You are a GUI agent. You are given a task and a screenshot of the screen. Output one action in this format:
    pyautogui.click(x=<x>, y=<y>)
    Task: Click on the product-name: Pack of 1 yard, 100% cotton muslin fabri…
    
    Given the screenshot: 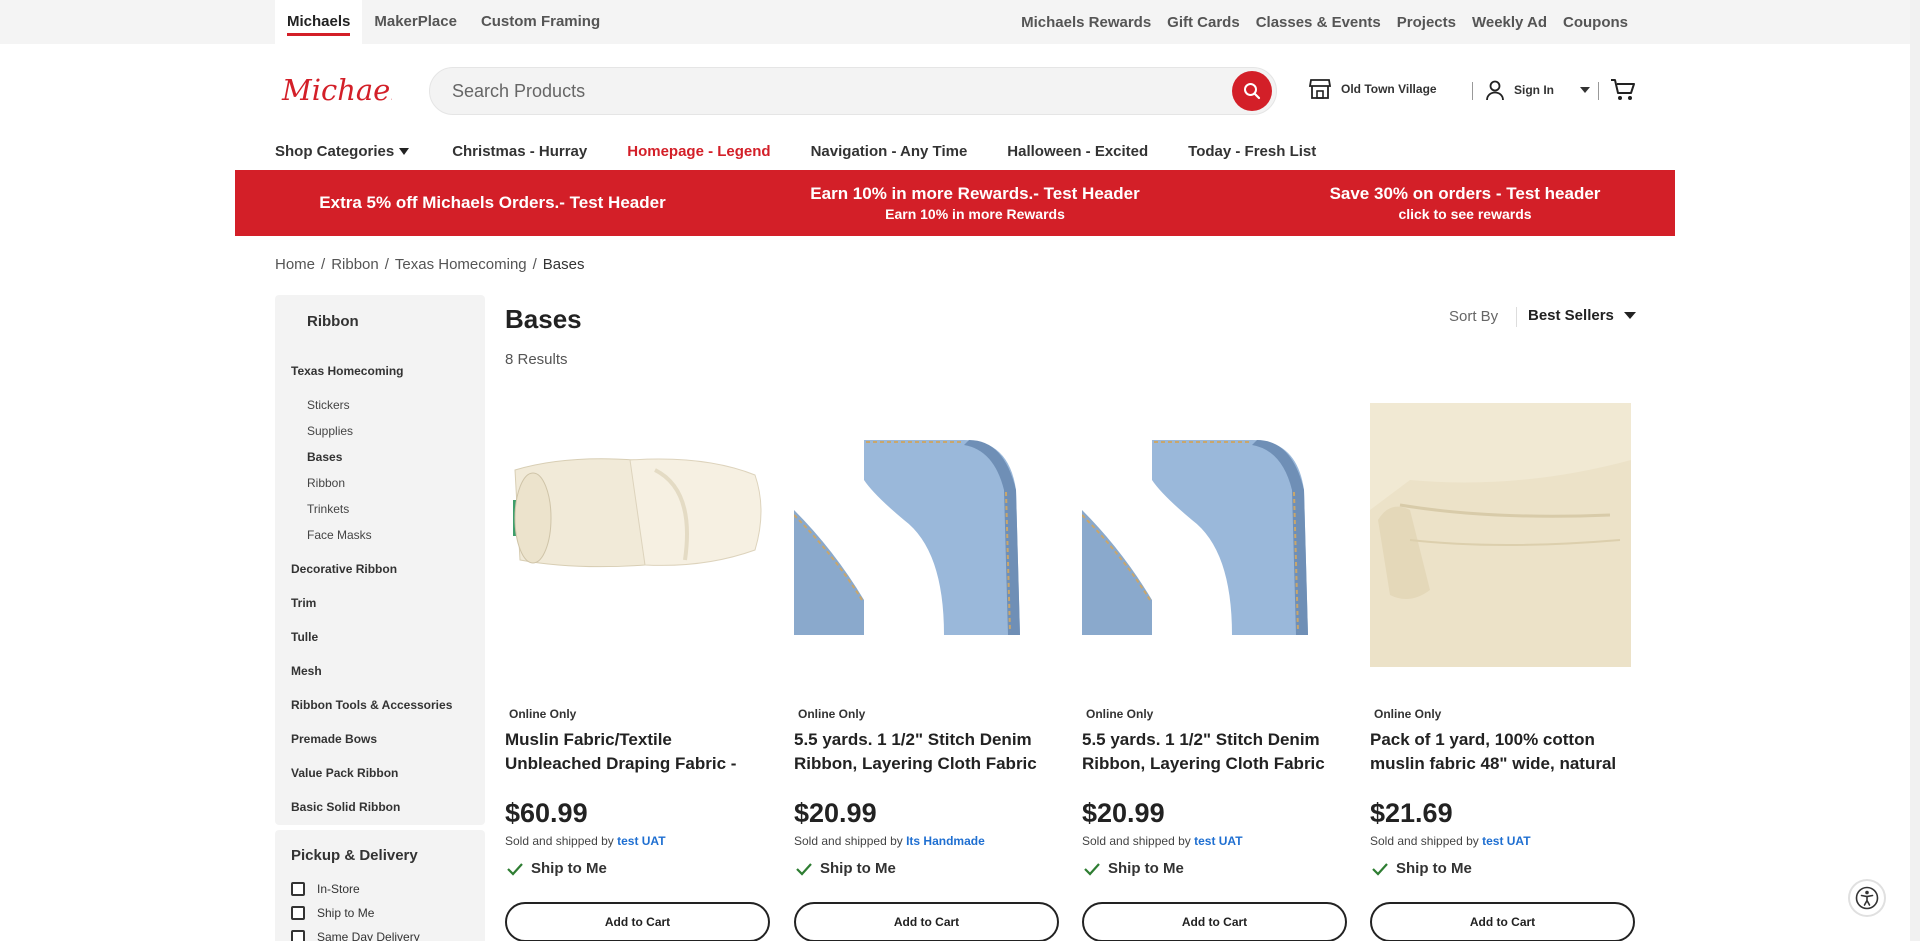 What is the action you would take?
    pyautogui.click(x=1502, y=752)
    